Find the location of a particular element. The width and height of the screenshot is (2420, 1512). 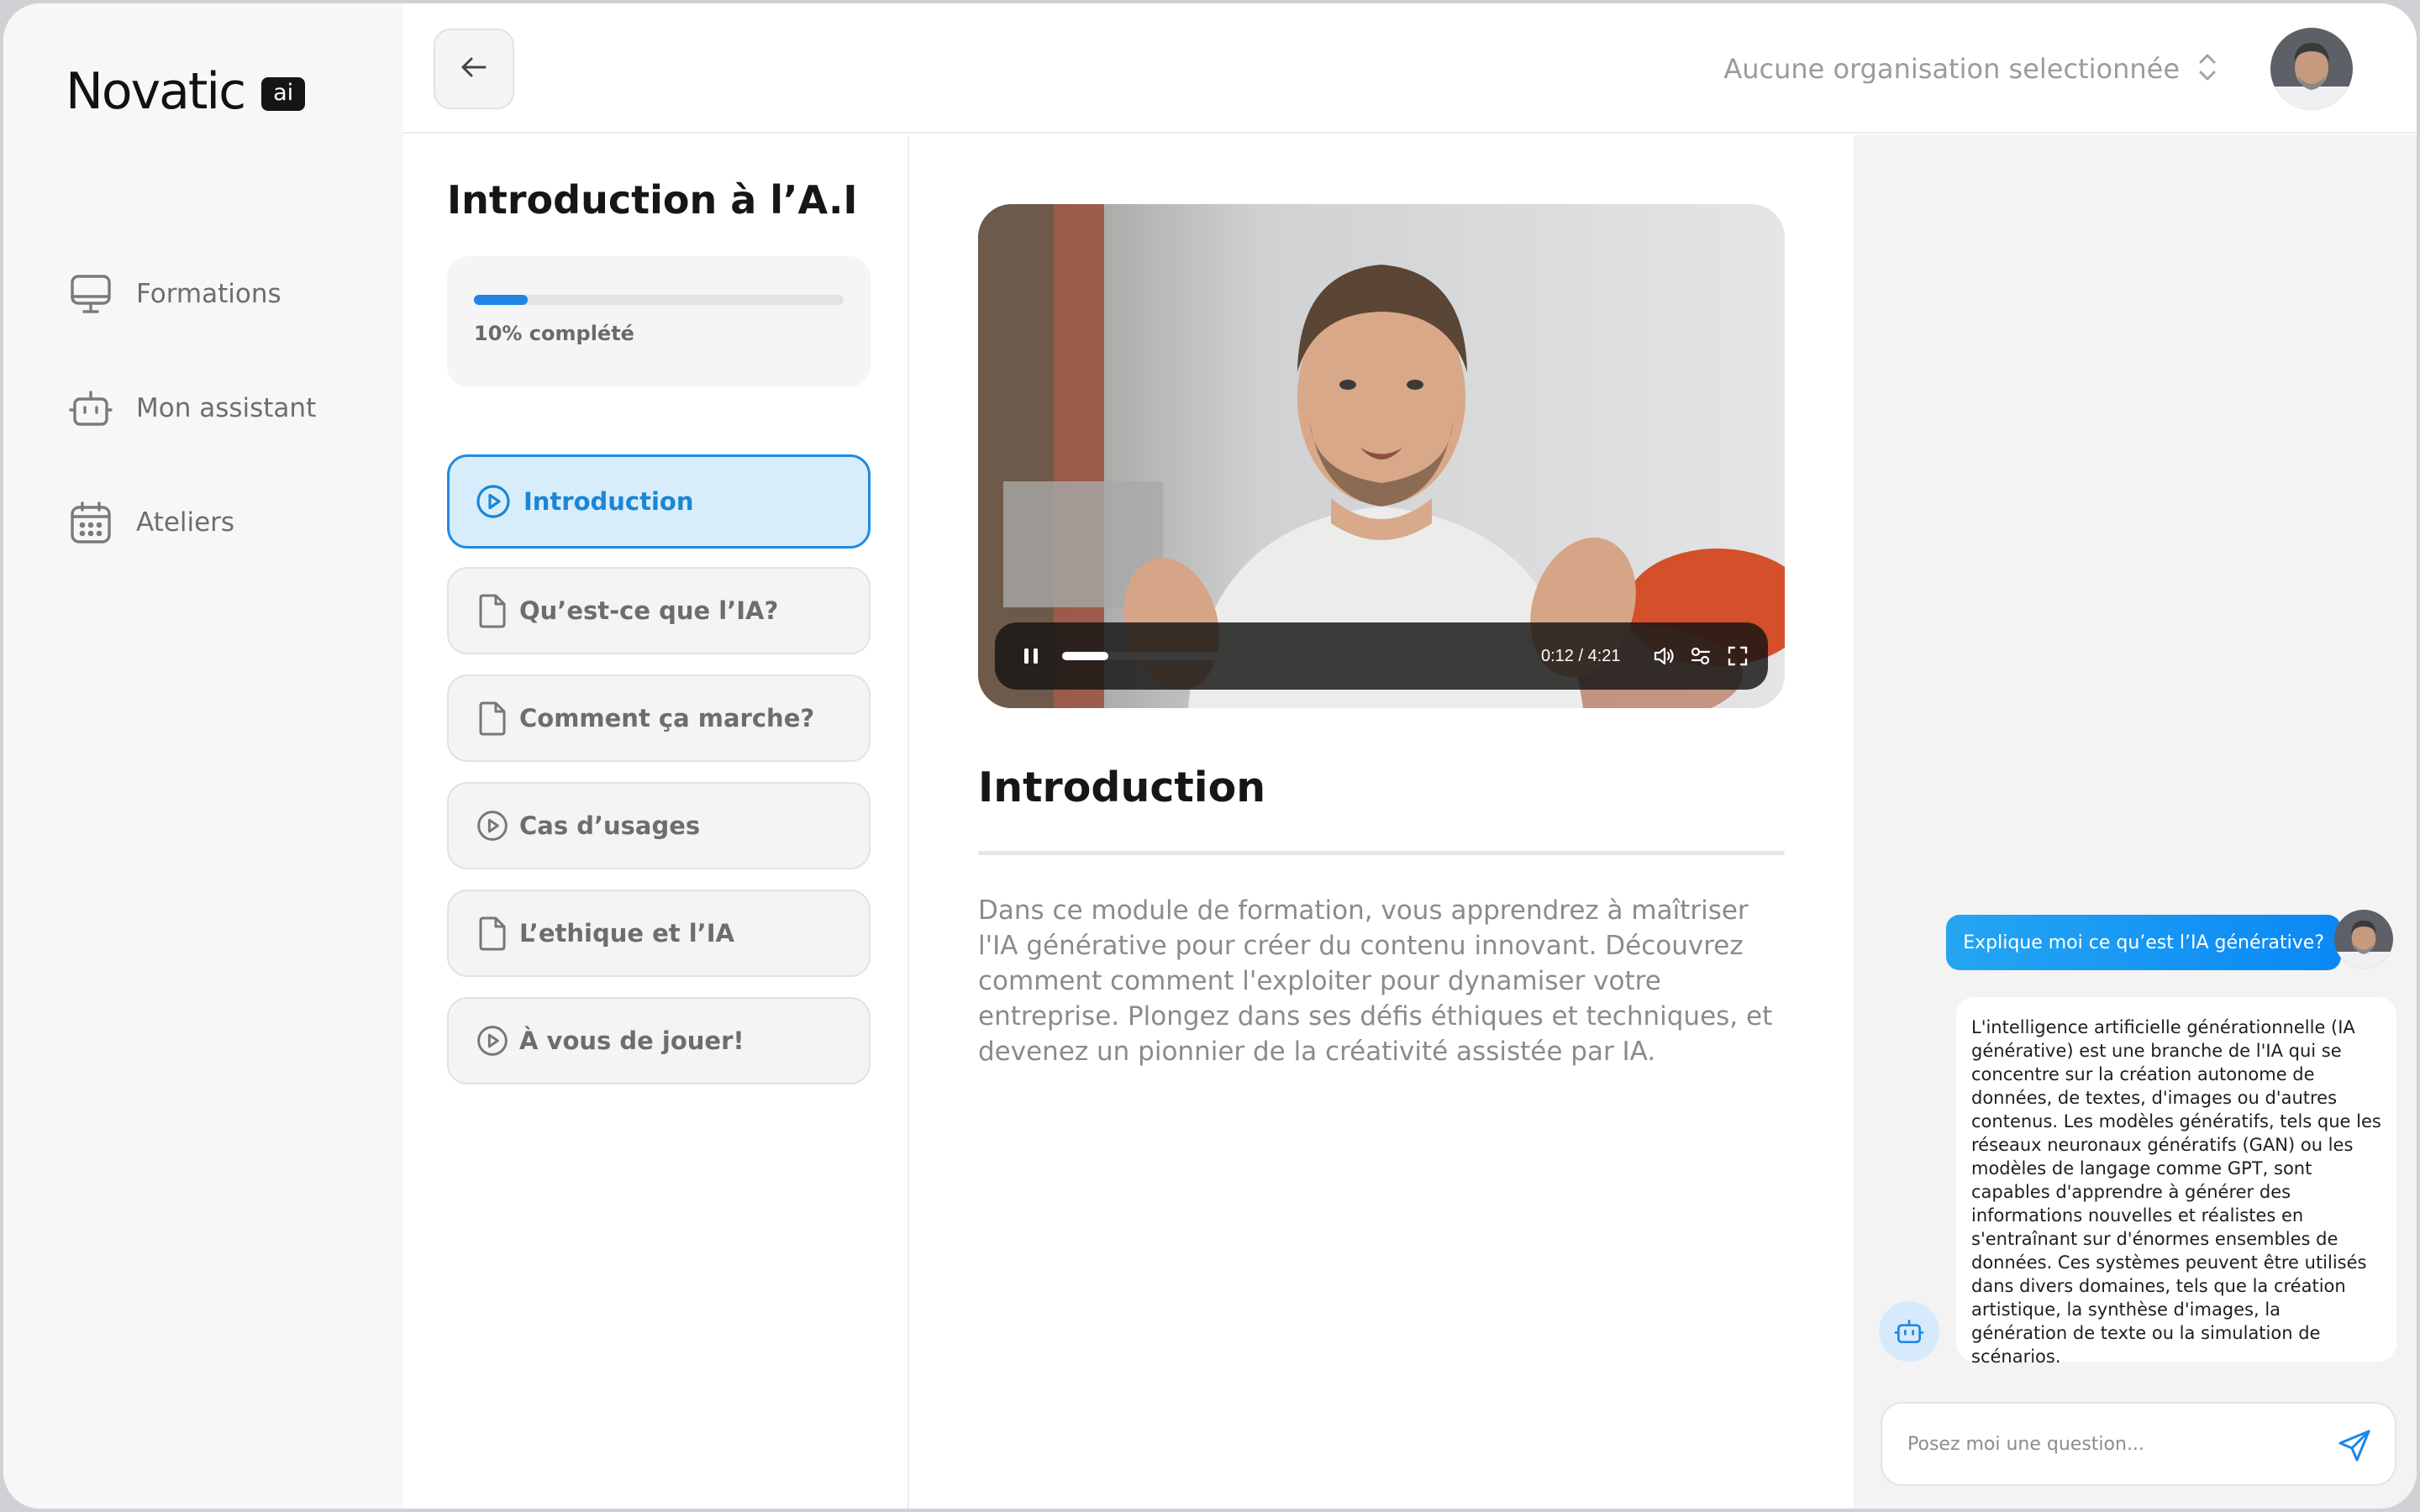

lesson-item-quest-ce-que-lia: Qu’est-ce que l’IA? is located at coordinates (659, 610).